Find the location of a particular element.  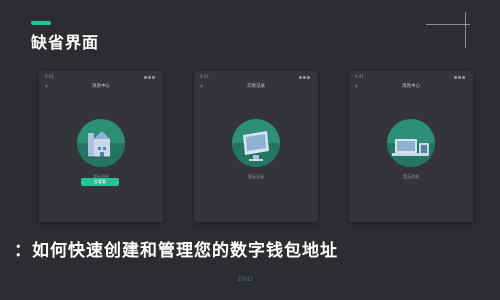

crosshair-decoration-vertical is located at coordinates (465, 30).